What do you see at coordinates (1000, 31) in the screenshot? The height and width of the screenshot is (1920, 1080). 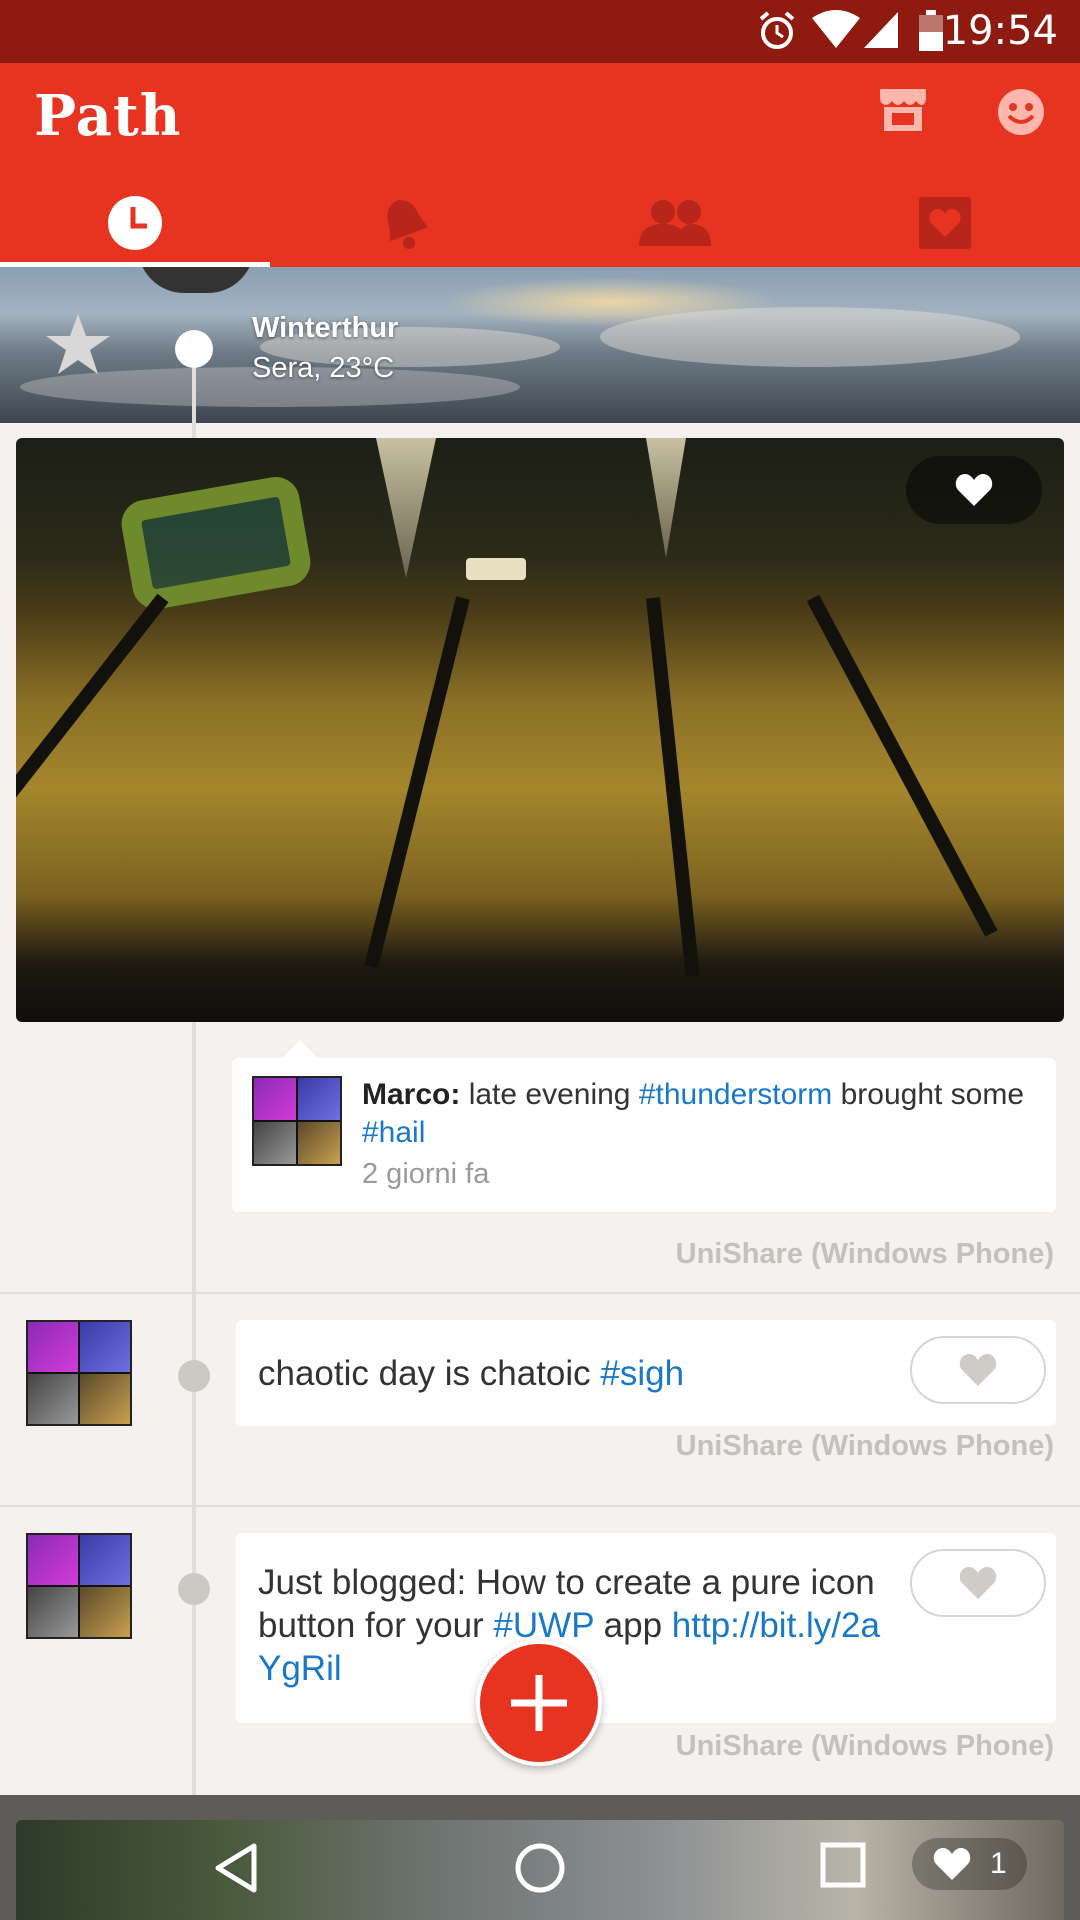 I see `clock-time: 19:54` at bounding box center [1000, 31].